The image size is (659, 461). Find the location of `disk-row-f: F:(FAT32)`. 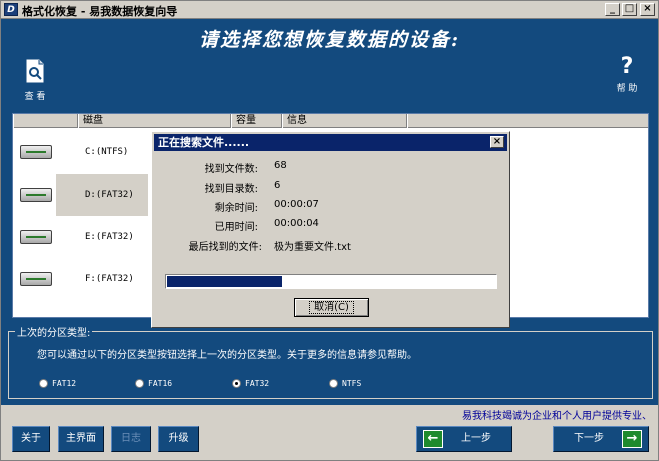

disk-row-f: F:(FAT32) is located at coordinates (80, 279).